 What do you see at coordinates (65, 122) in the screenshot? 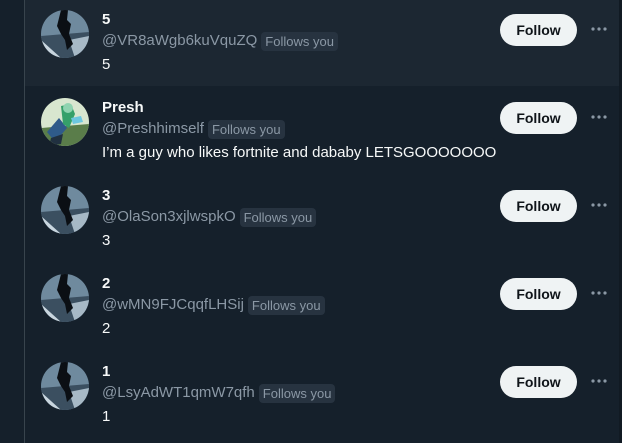
I see `game-character-avatar` at bounding box center [65, 122].